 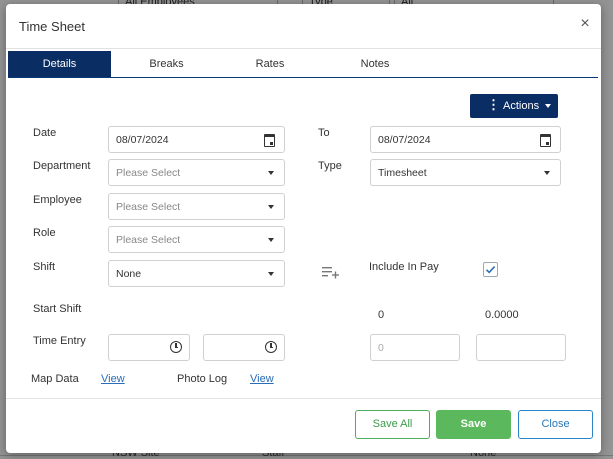 I want to click on date-label: Date, so click(x=45, y=133).